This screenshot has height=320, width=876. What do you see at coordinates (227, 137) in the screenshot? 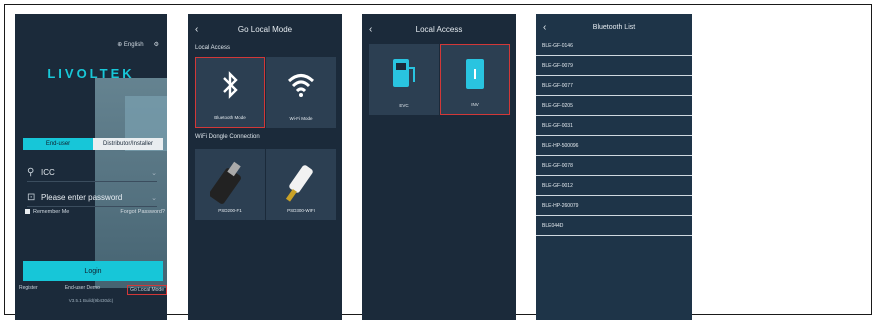
I see `section-wifi-dongle: WiFi Dongle Connection` at bounding box center [227, 137].